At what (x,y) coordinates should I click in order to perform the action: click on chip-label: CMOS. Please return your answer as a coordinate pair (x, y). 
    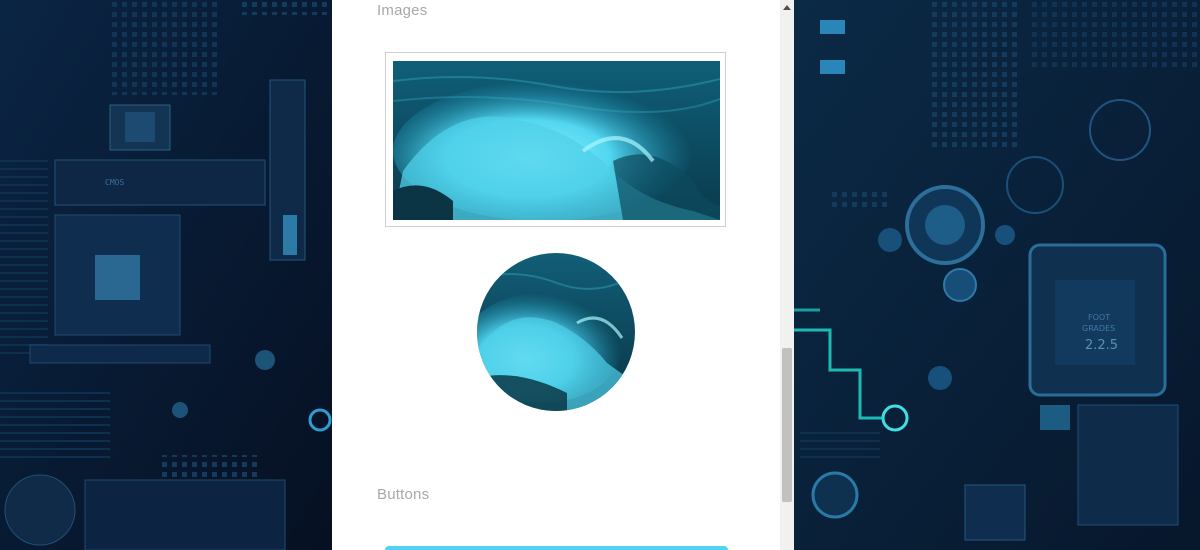
    Looking at the image, I should click on (114, 182).